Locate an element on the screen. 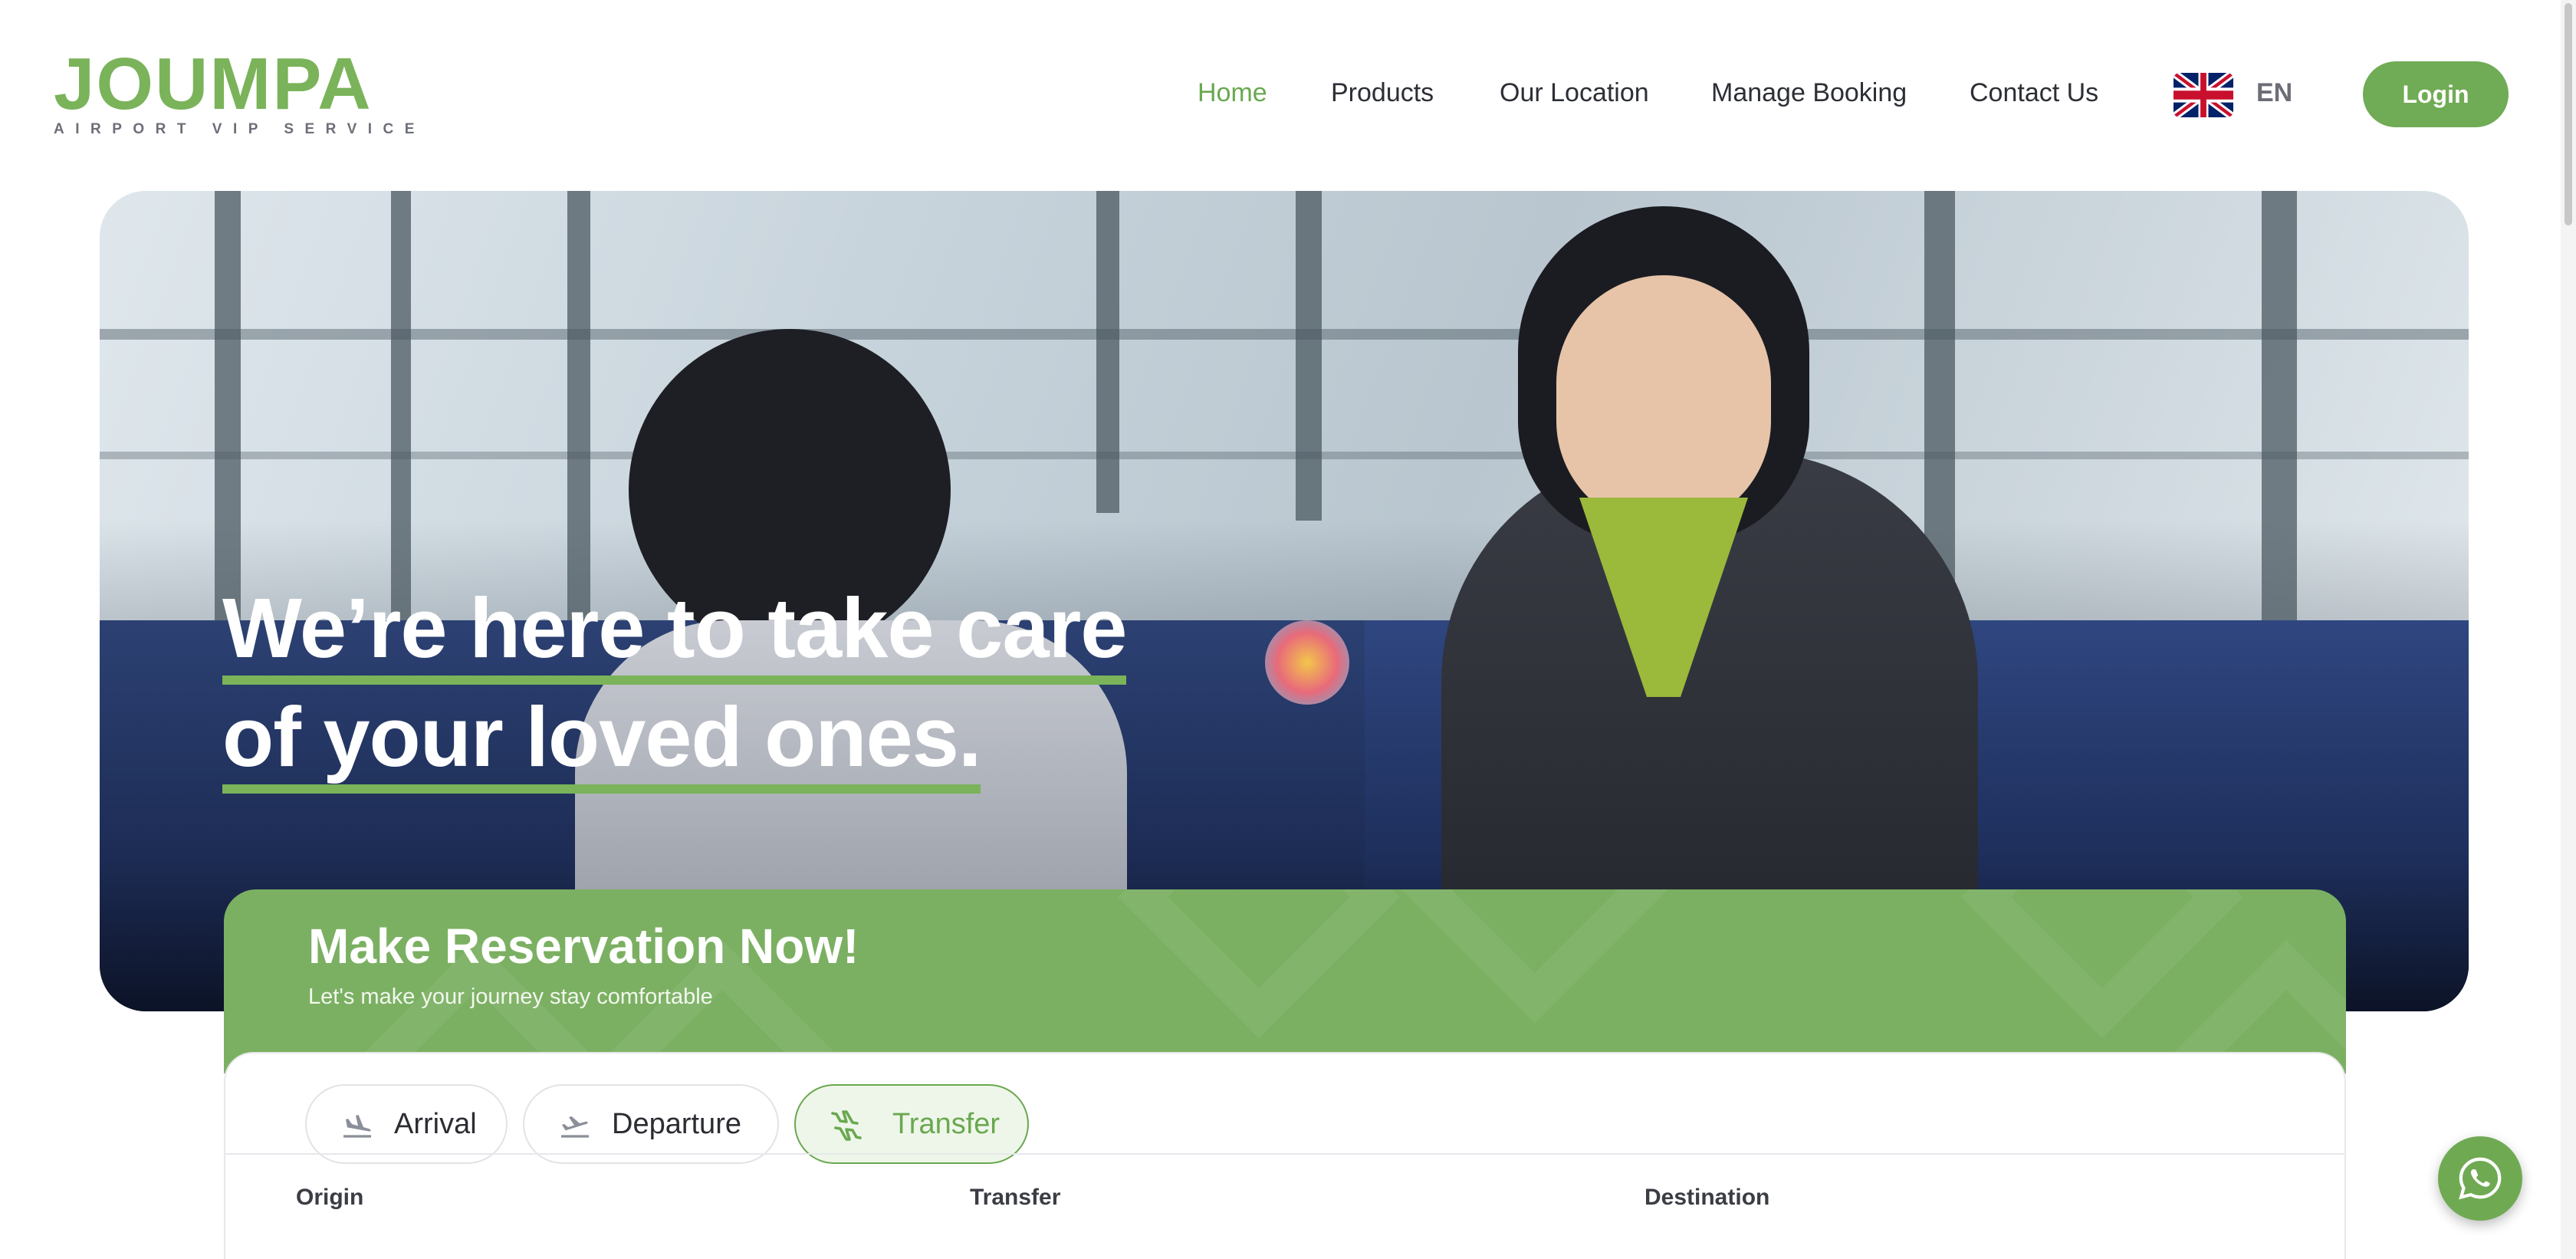 The height and width of the screenshot is (1259, 2576). language-label: EN is located at coordinates (2274, 93).